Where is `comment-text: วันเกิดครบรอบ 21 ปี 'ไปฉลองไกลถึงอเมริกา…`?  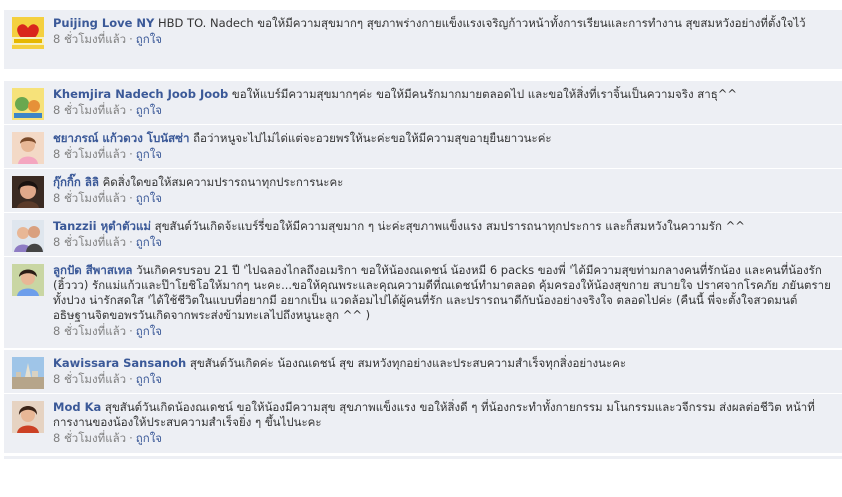 comment-text: วันเกิดครบรอบ 21 ปี 'ไปฉลองไกลถึงอเมริกา… is located at coordinates (442, 292).